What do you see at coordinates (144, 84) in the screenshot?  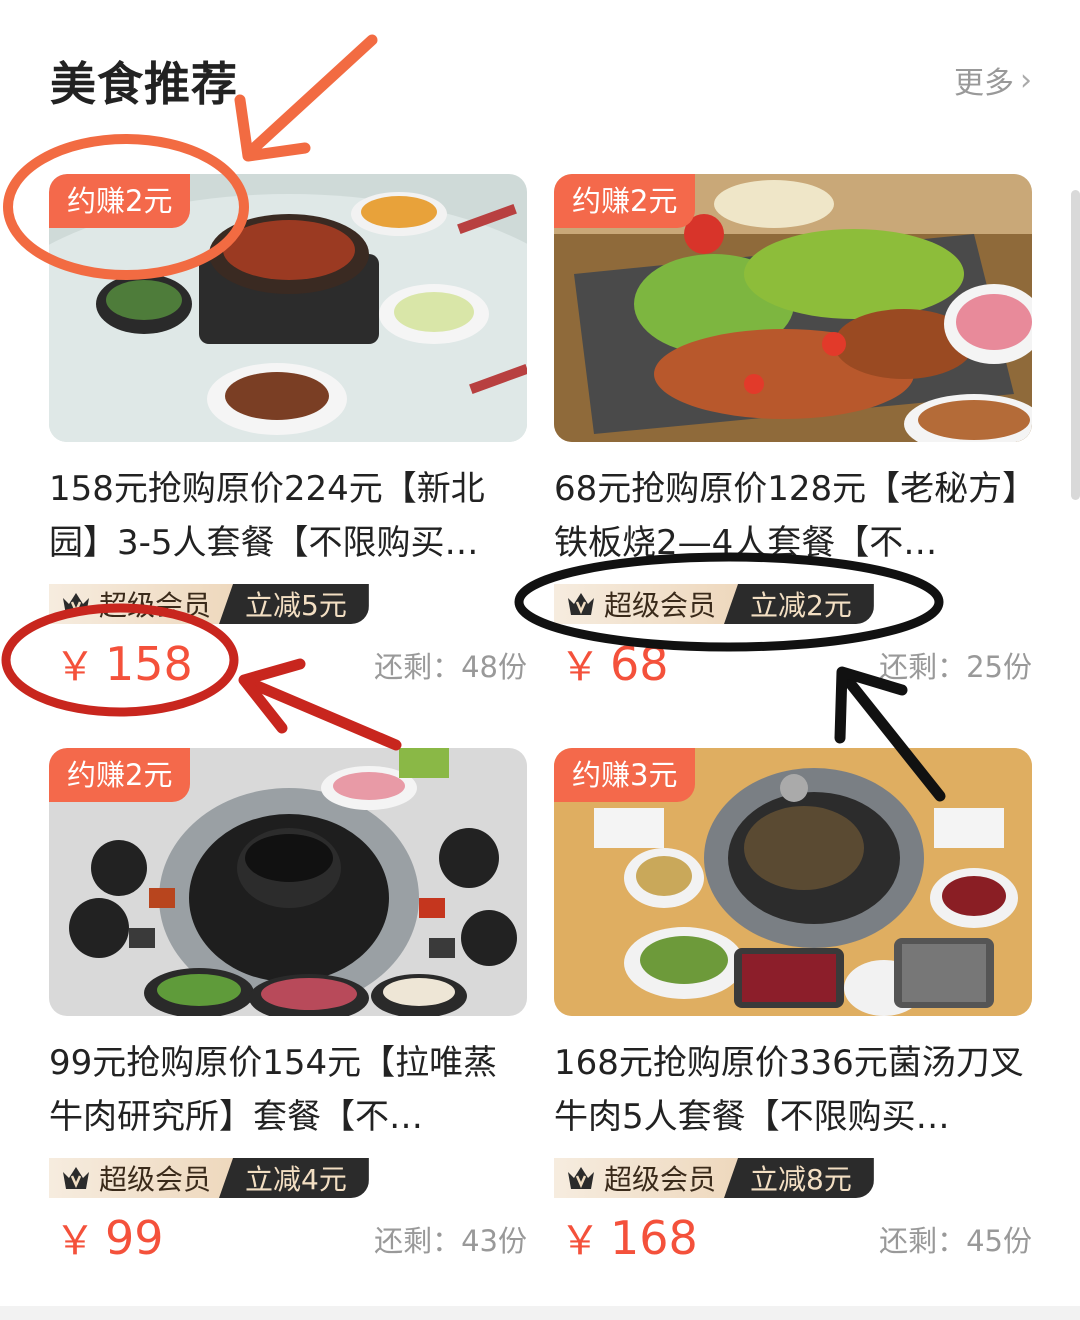 I see `section-title: 美食推荐` at bounding box center [144, 84].